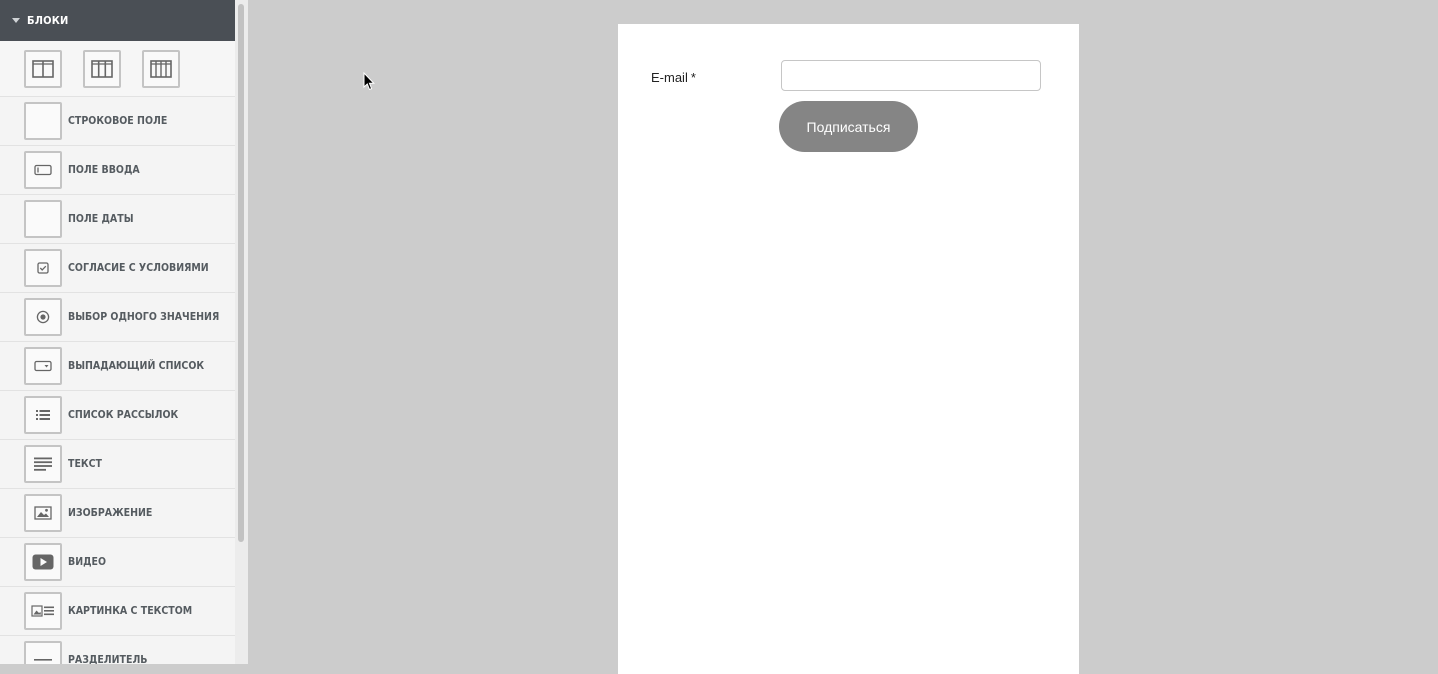 This screenshot has width=1438, height=674. Describe the element at coordinates (138, 268) in the screenshot. I see `block-item-label: СОГЛАСИЕ С УСЛОВИЯМИ` at that location.